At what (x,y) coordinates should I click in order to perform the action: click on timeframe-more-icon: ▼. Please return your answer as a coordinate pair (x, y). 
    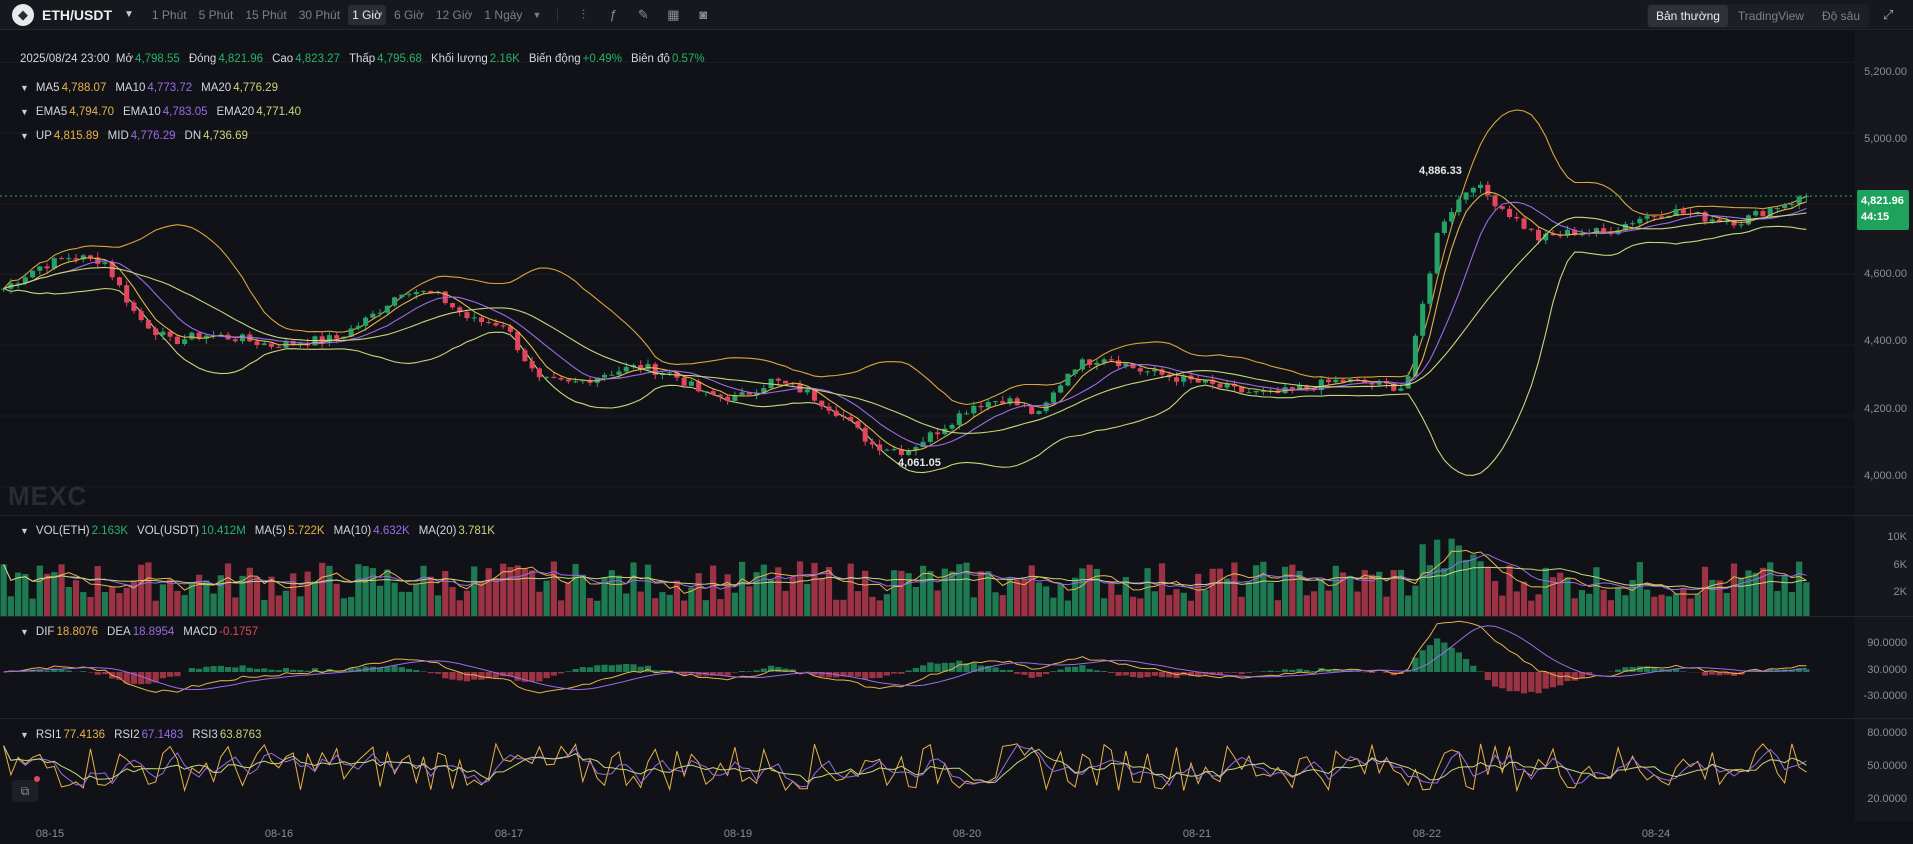
    Looking at the image, I should click on (536, 15).